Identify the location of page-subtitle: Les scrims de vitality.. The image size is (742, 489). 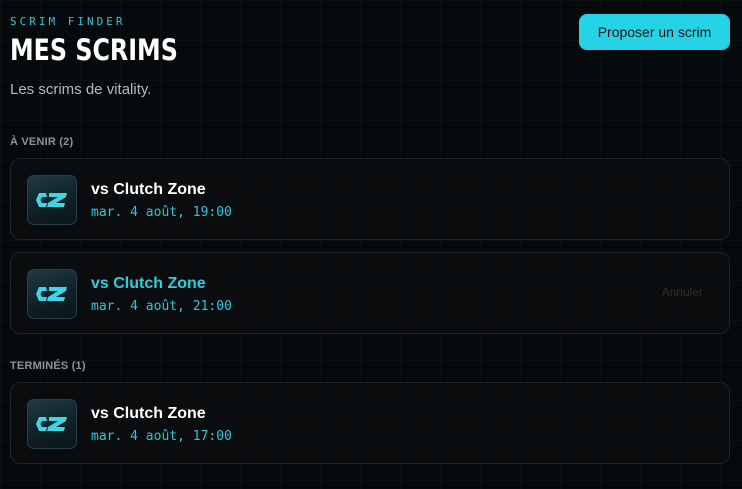
(81, 89).